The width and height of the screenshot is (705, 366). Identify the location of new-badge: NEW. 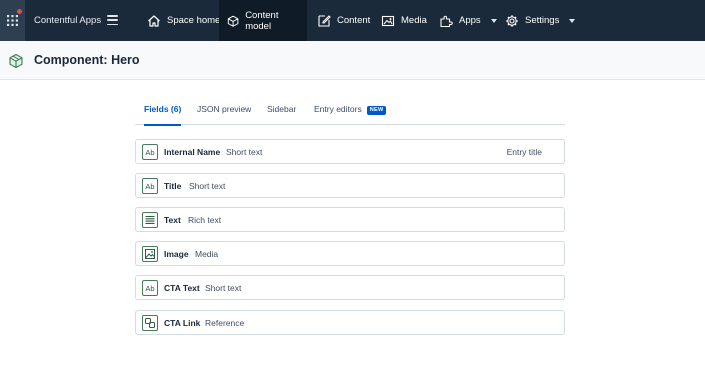
(376, 110).